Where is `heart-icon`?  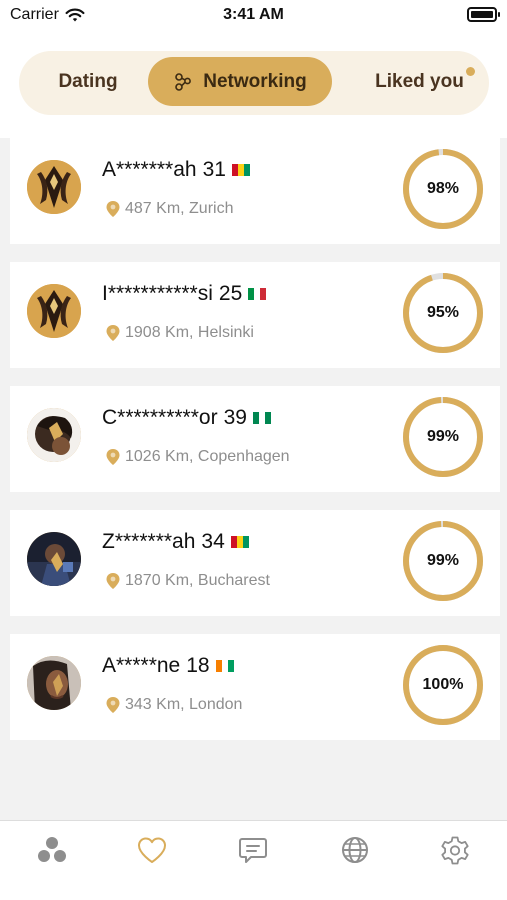 heart-icon is located at coordinates (152, 850).